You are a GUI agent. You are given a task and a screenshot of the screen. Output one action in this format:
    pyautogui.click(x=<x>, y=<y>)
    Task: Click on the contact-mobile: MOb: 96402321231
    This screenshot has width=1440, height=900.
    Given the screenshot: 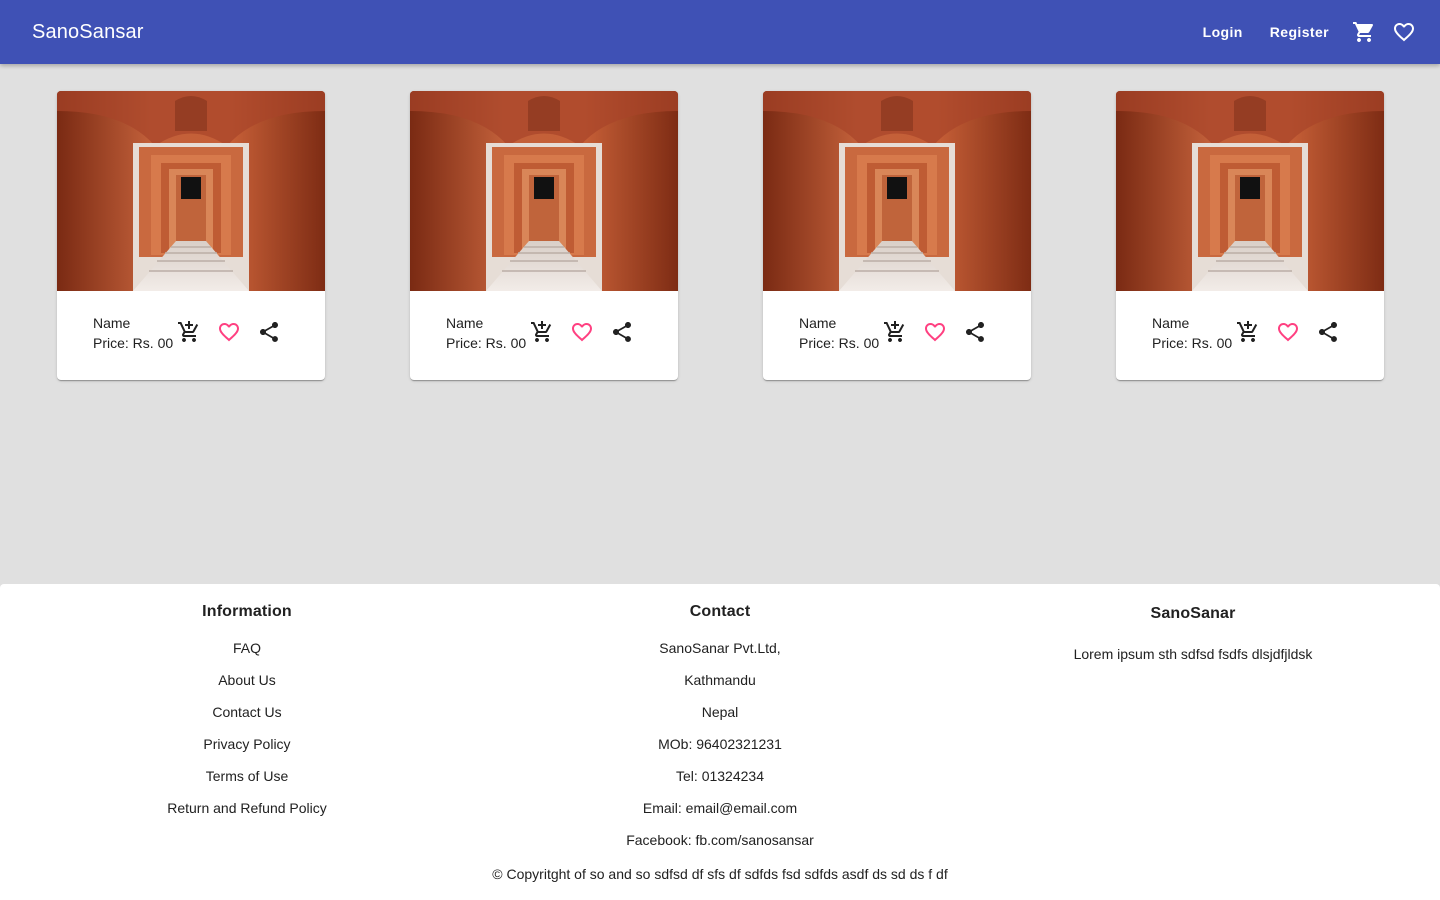 What is the action you would take?
    pyautogui.click(x=720, y=744)
    